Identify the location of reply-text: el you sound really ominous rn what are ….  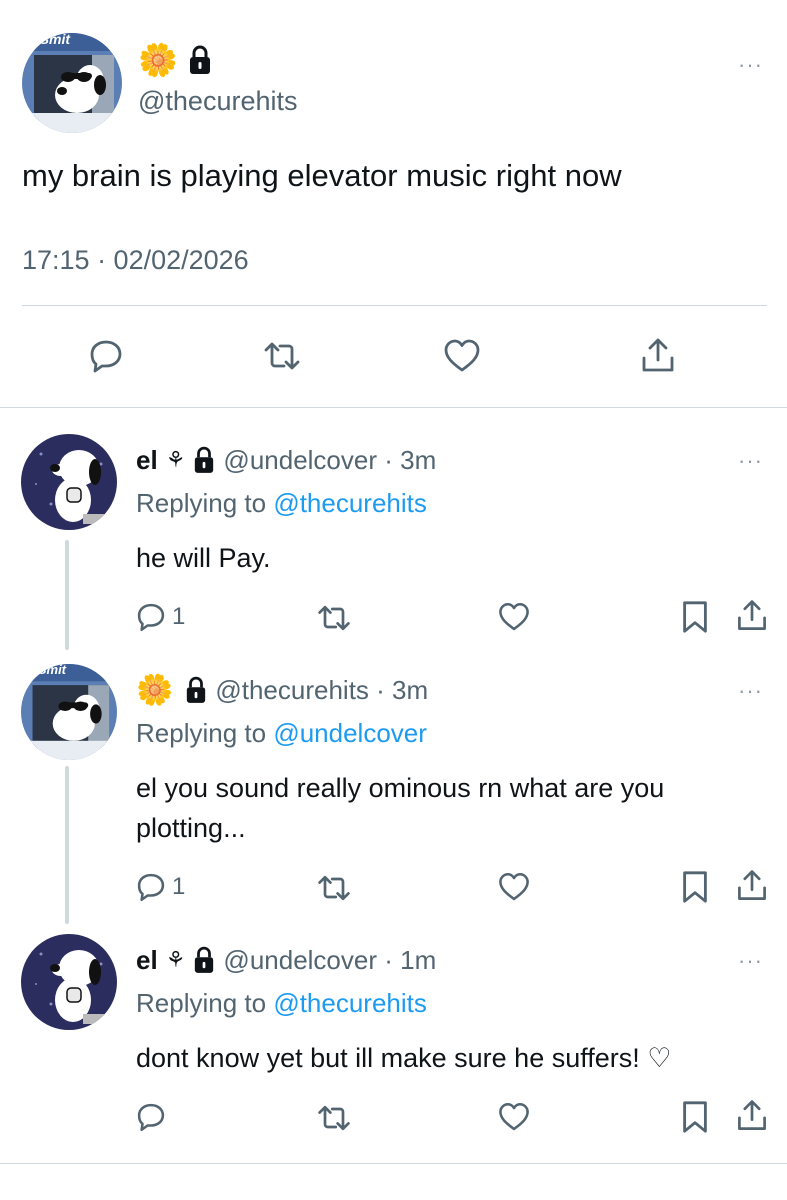
(400, 808).